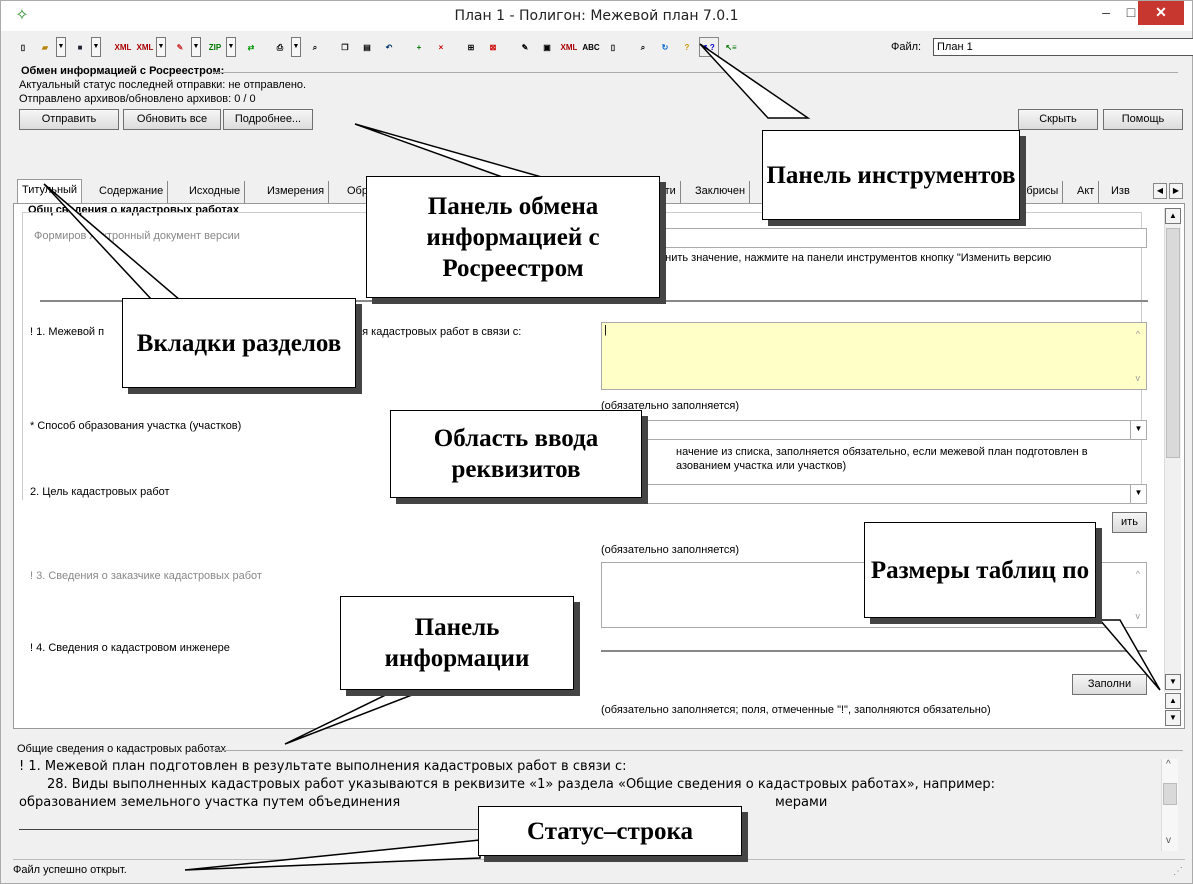 Image resolution: width=1193 pixels, height=884 pixels. What do you see at coordinates (1129, 522) in the screenshot?
I see `purpose-edit-button: ить` at bounding box center [1129, 522].